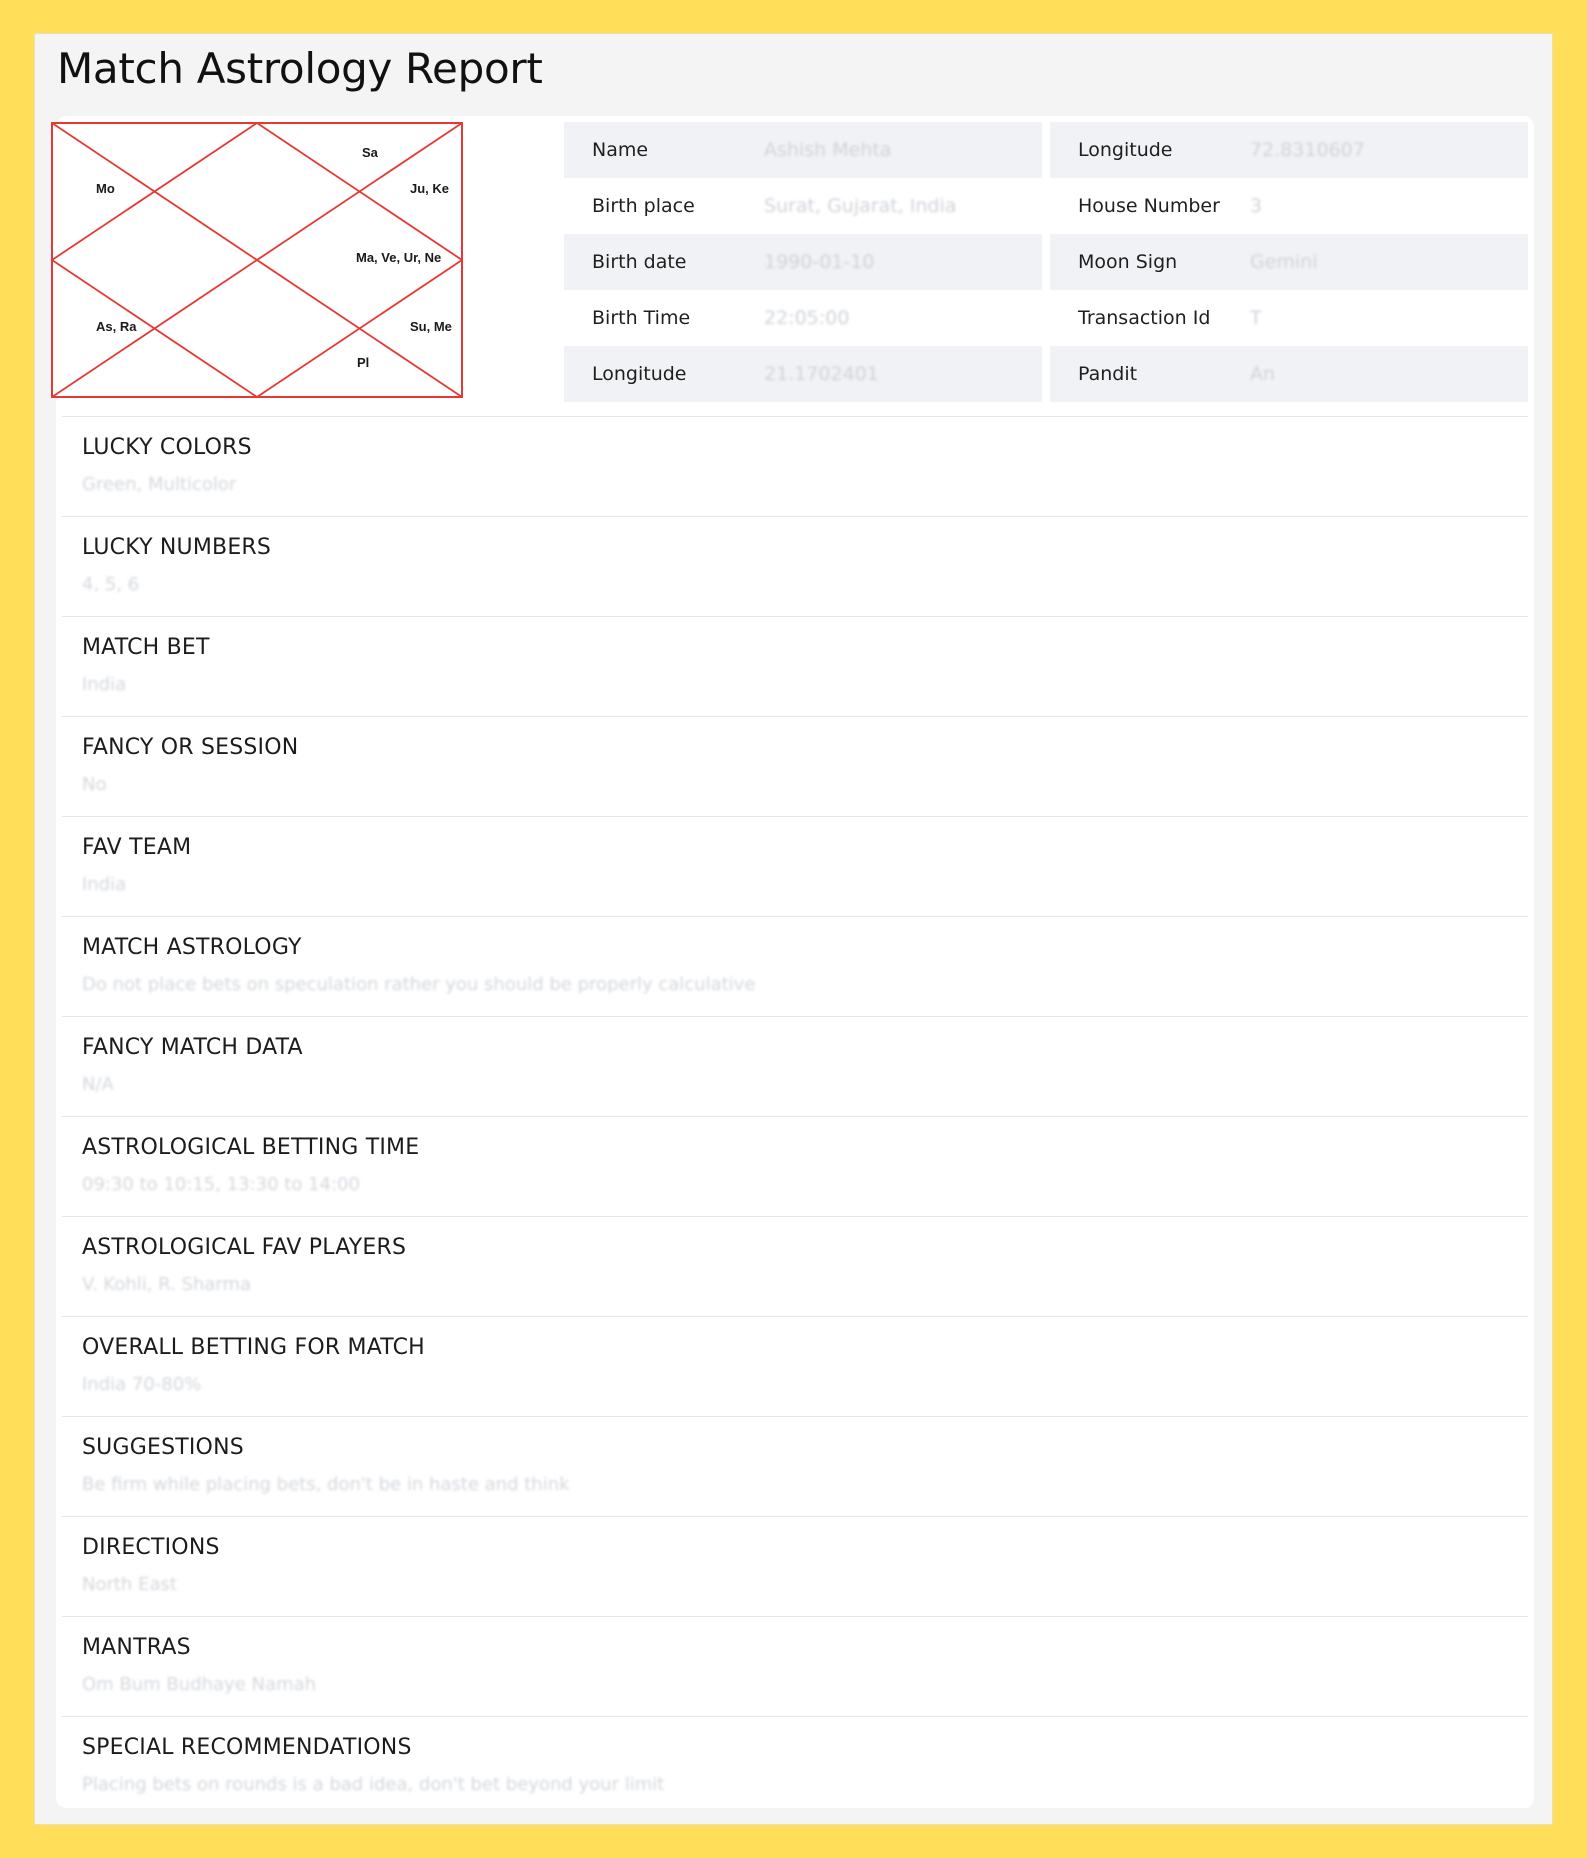 This screenshot has height=1858, width=1587. I want to click on section-mantras: MANTRAS Om Bum Budhaye Namah, so click(795, 1666).